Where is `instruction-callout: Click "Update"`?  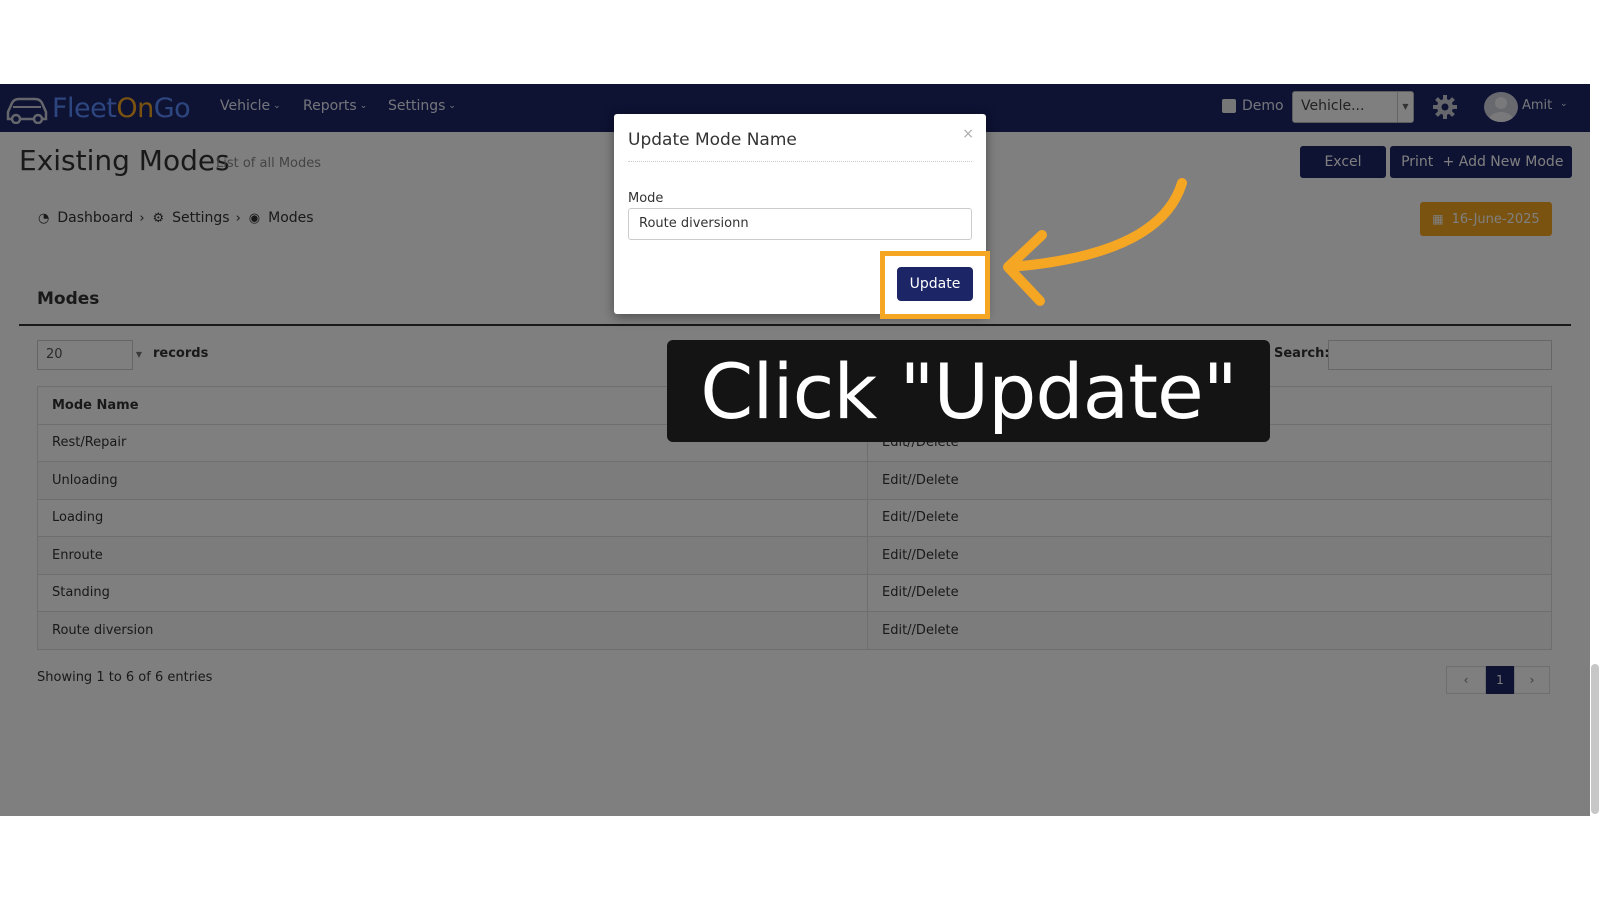
instruction-callout: Click "Update" is located at coordinates (968, 391).